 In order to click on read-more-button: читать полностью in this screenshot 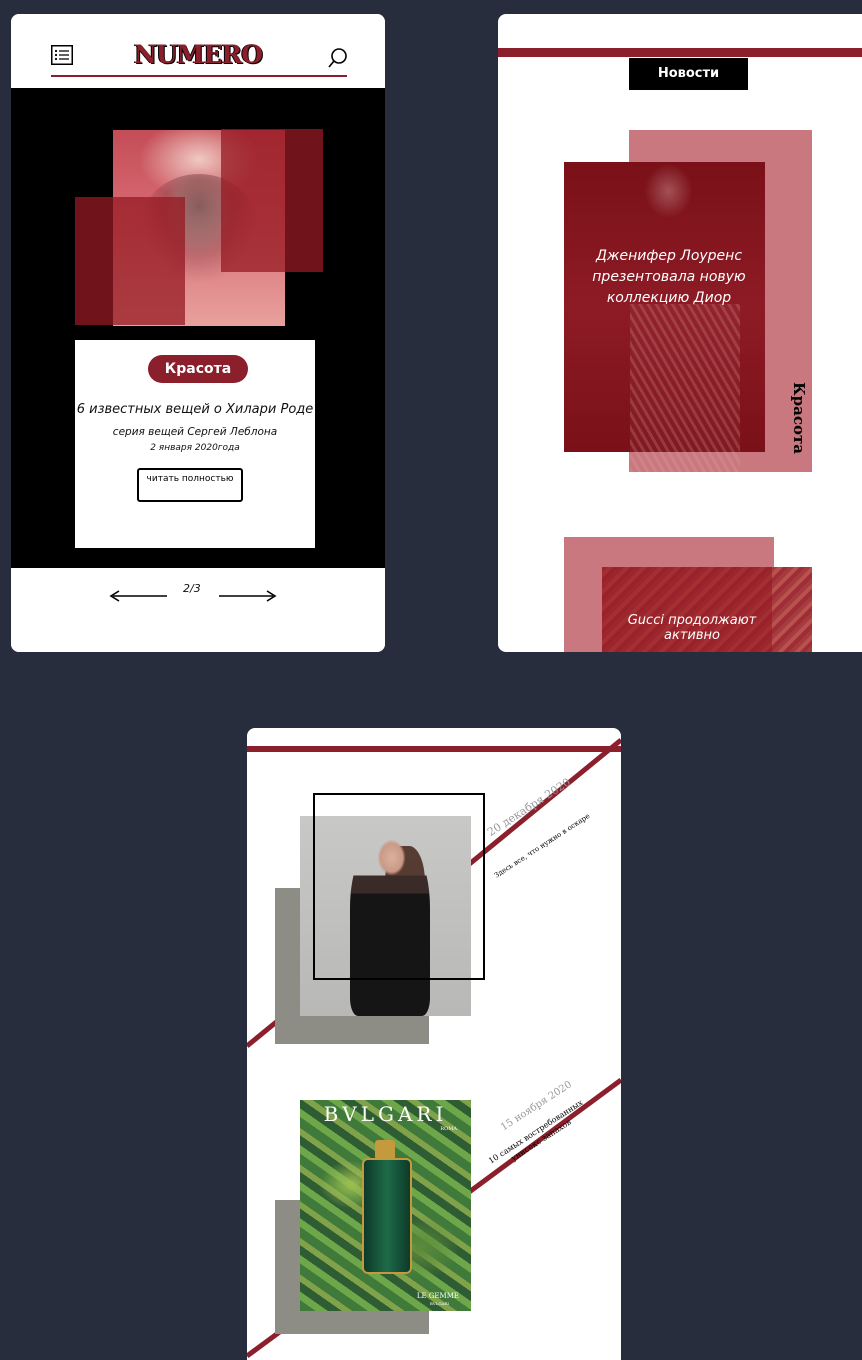, I will do `click(190, 485)`.